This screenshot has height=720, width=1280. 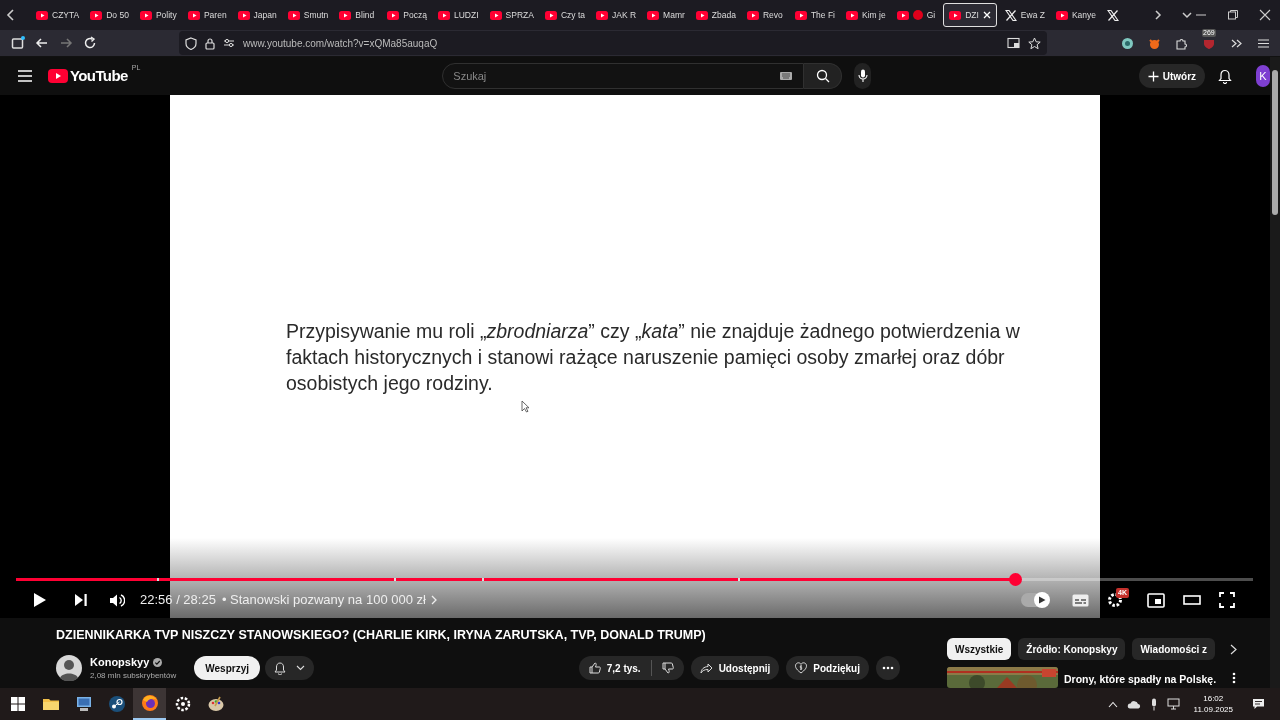 What do you see at coordinates (109, 15) in the screenshot?
I see `browser-tab: Do 50` at bounding box center [109, 15].